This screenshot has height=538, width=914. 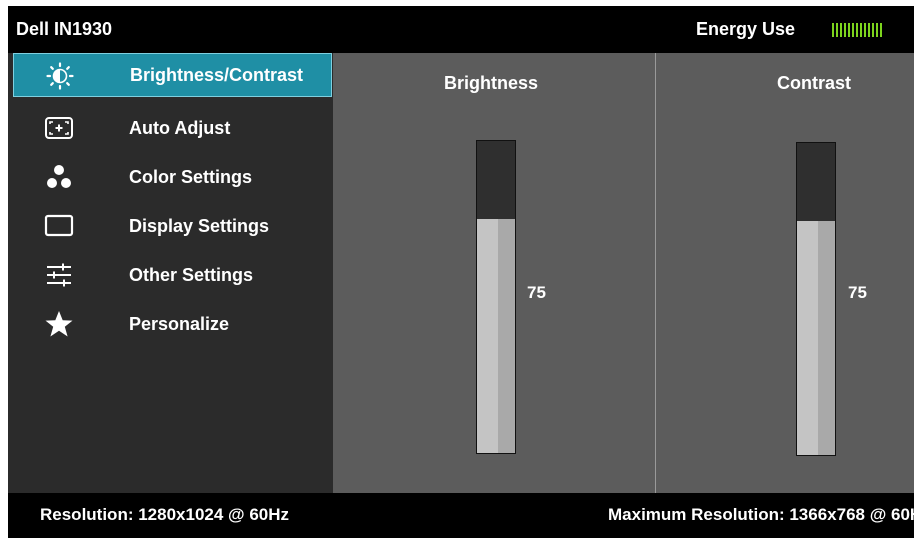 What do you see at coordinates (746, 29) in the screenshot?
I see `energy-use-label: Energy Use` at bounding box center [746, 29].